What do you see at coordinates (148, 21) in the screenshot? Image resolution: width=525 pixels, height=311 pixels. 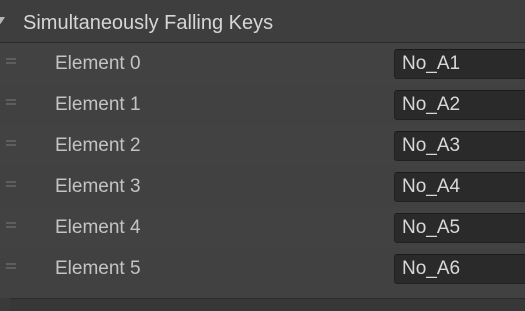 I see `foldout-title: Simultaneously Falling Keys` at bounding box center [148, 21].